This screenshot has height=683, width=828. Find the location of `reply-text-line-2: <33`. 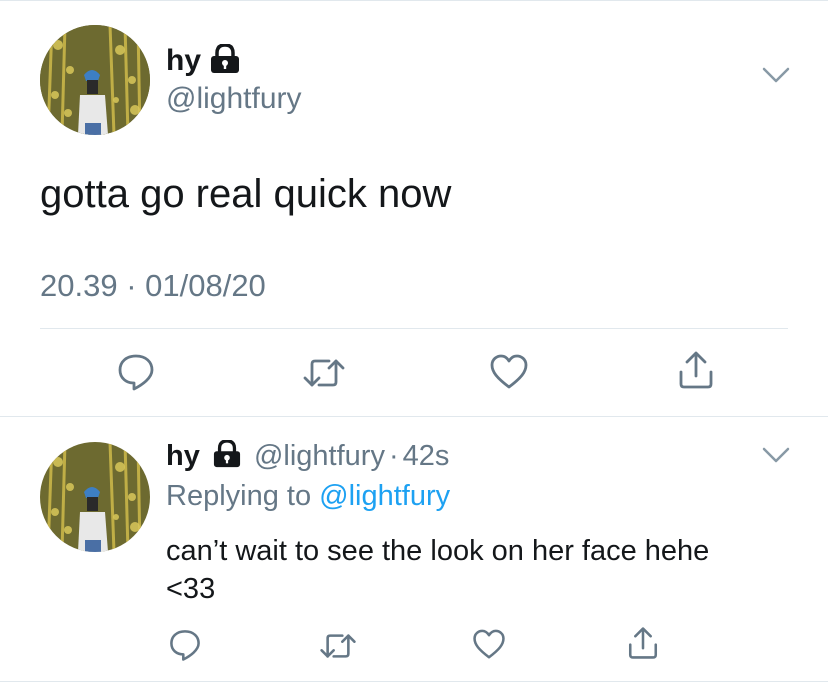

reply-text-line-2: <33 is located at coordinates (191, 589).